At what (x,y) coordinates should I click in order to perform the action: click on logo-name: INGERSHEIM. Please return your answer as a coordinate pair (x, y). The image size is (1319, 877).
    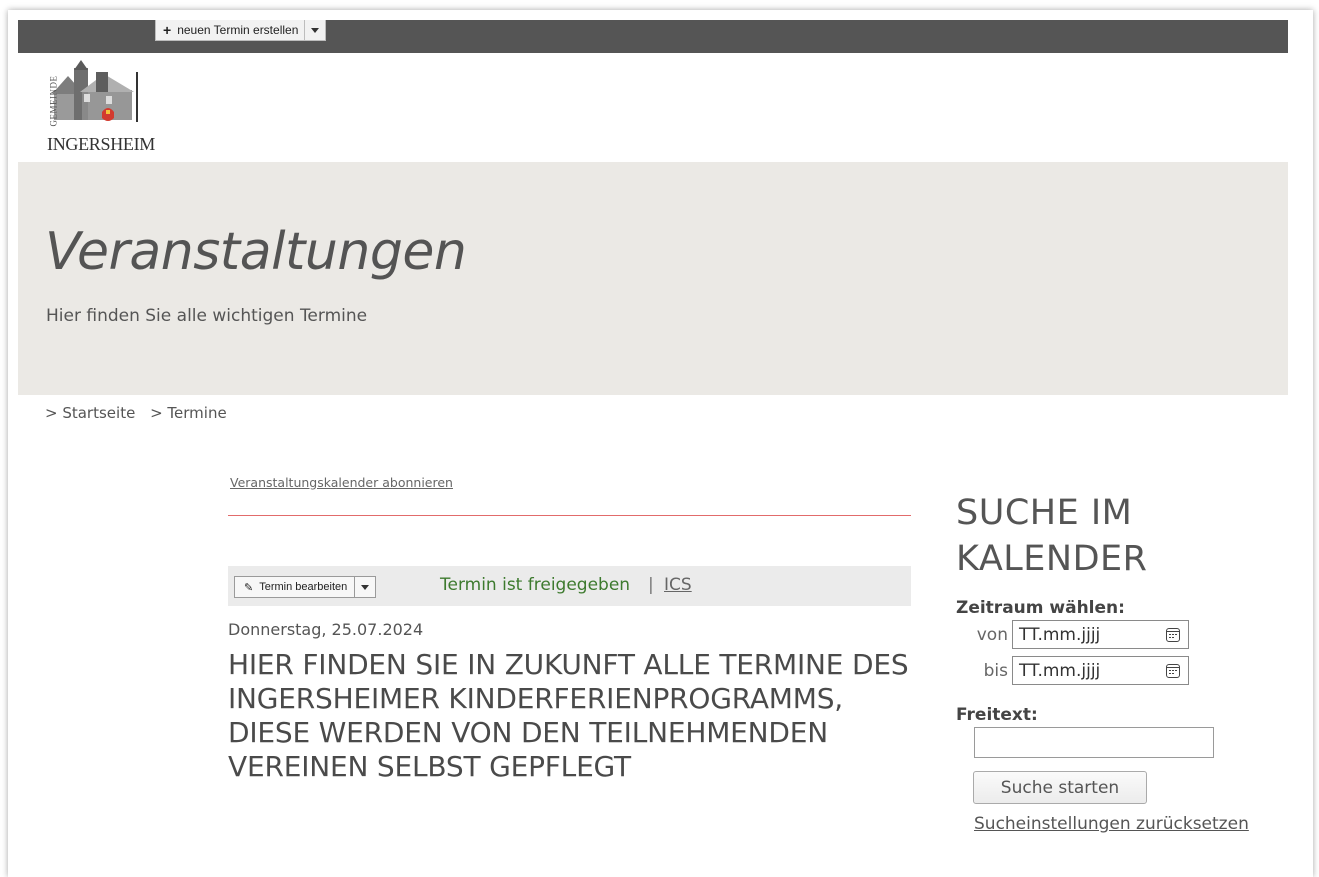
    Looking at the image, I should click on (101, 144).